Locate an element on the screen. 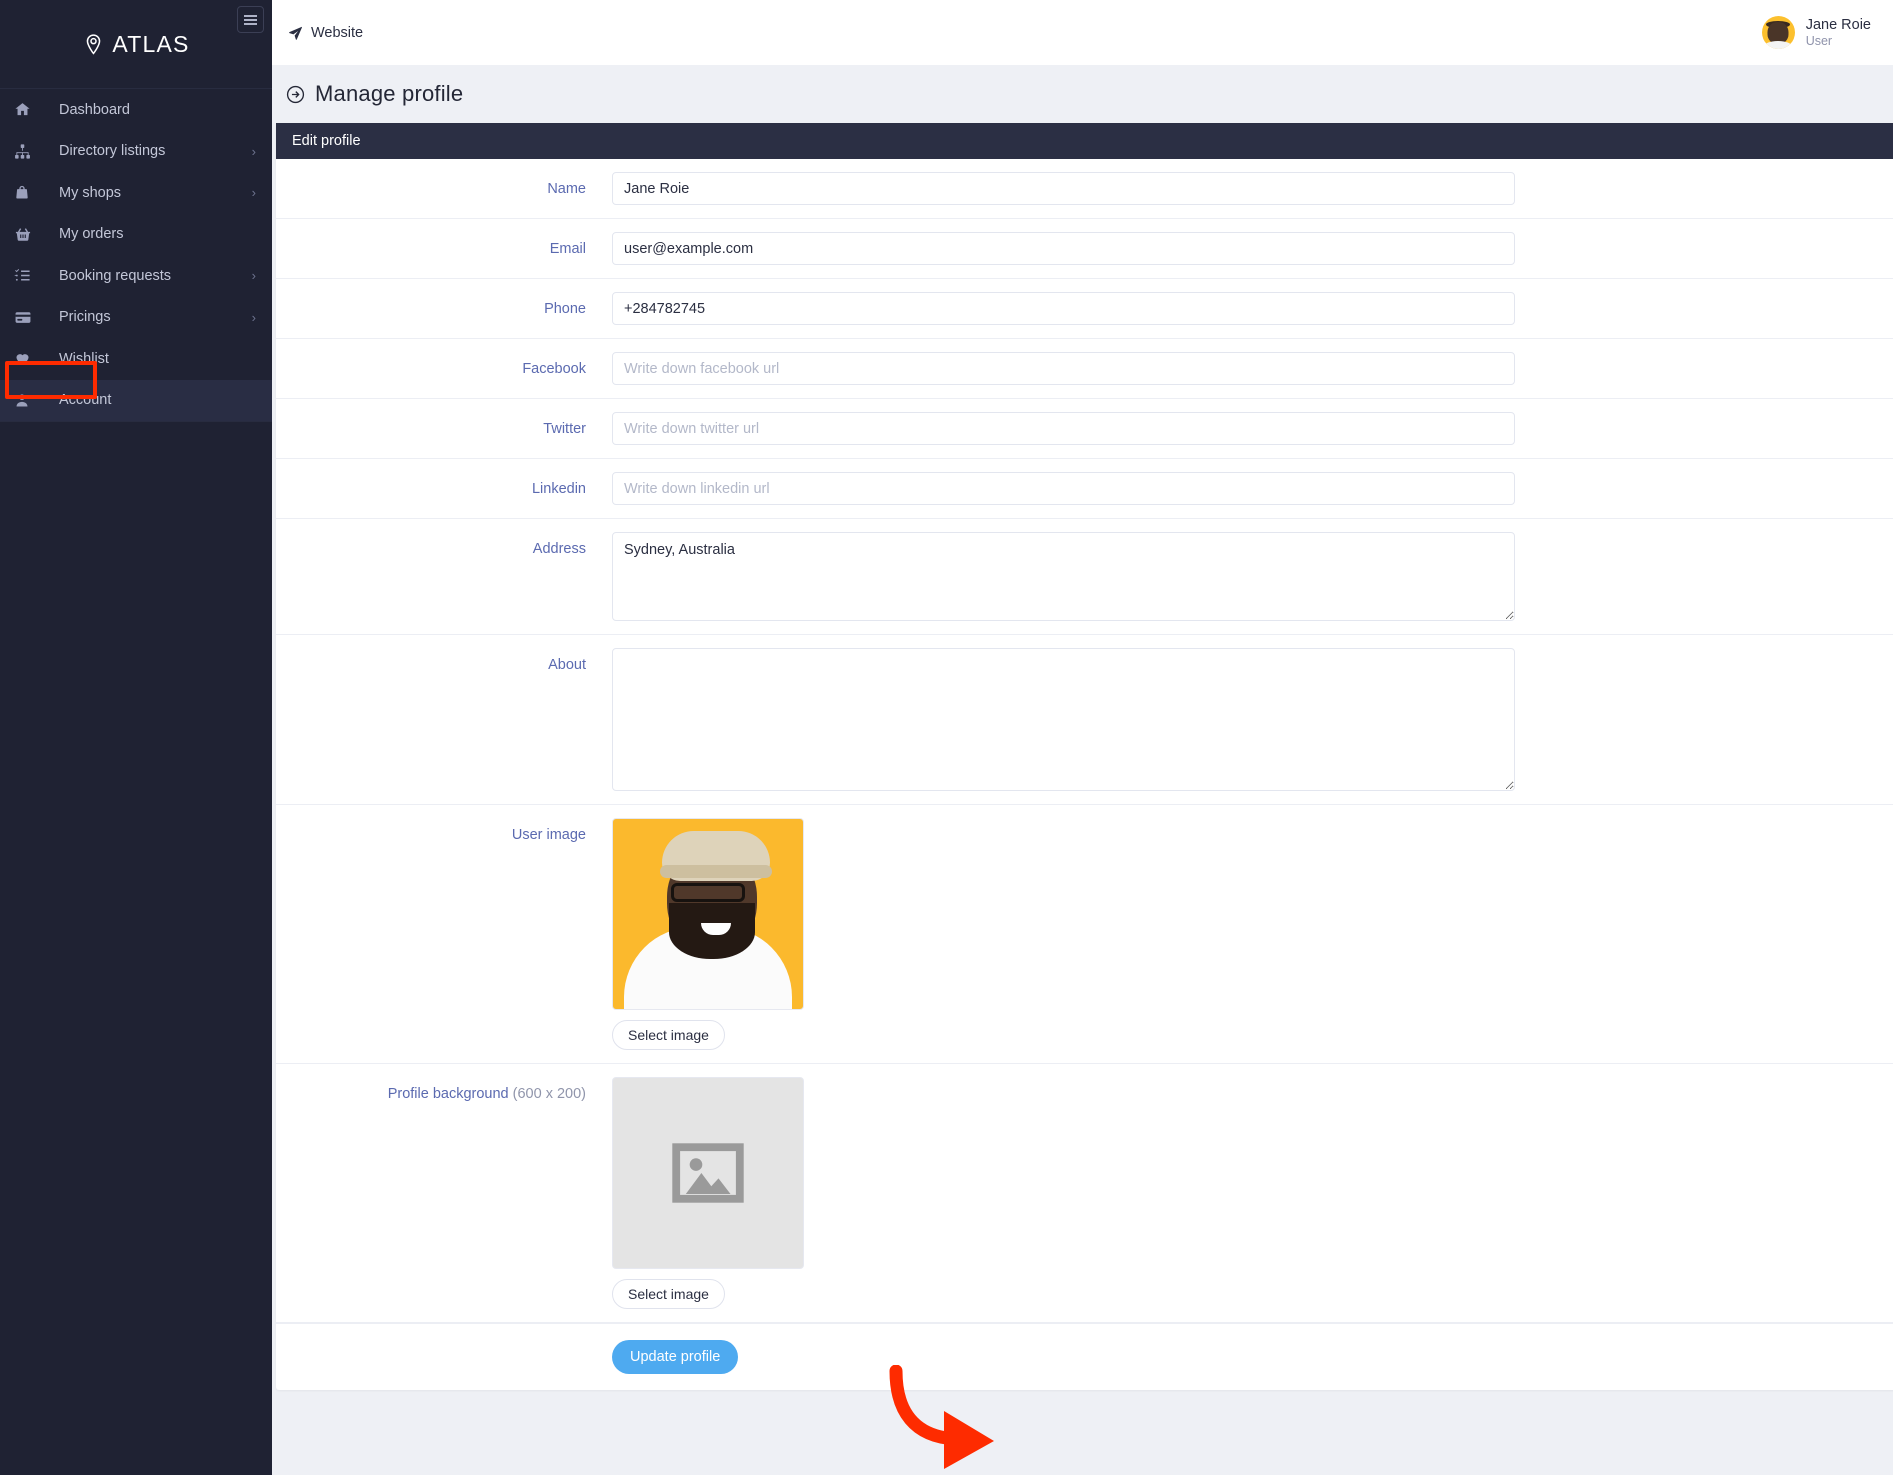 Image resolution: width=1893 pixels, height=1475 pixels. checklist-icon is located at coordinates (26, 276).